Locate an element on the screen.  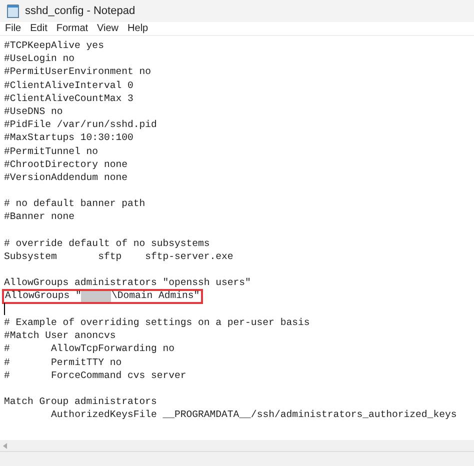
code-line: # PermitTTY no is located at coordinates (63, 362).